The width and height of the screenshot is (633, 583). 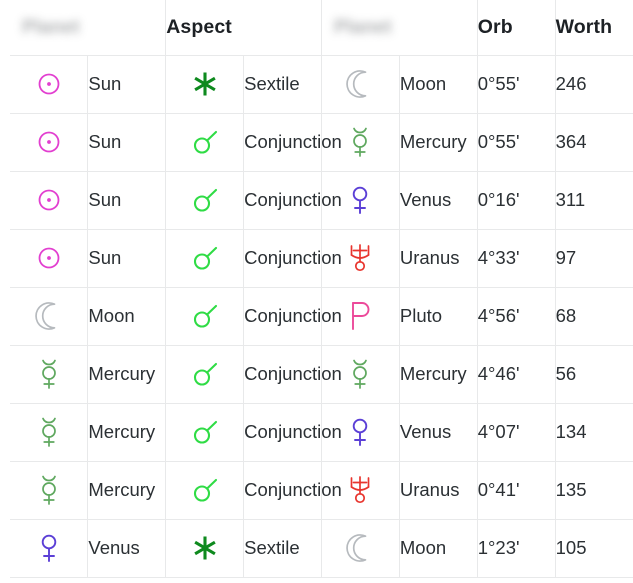 What do you see at coordinates (321, 200) in the screenshot?
I see `table-row: Sun Conjunction Venus 0°16' 311` at bounding box center [321, 200].